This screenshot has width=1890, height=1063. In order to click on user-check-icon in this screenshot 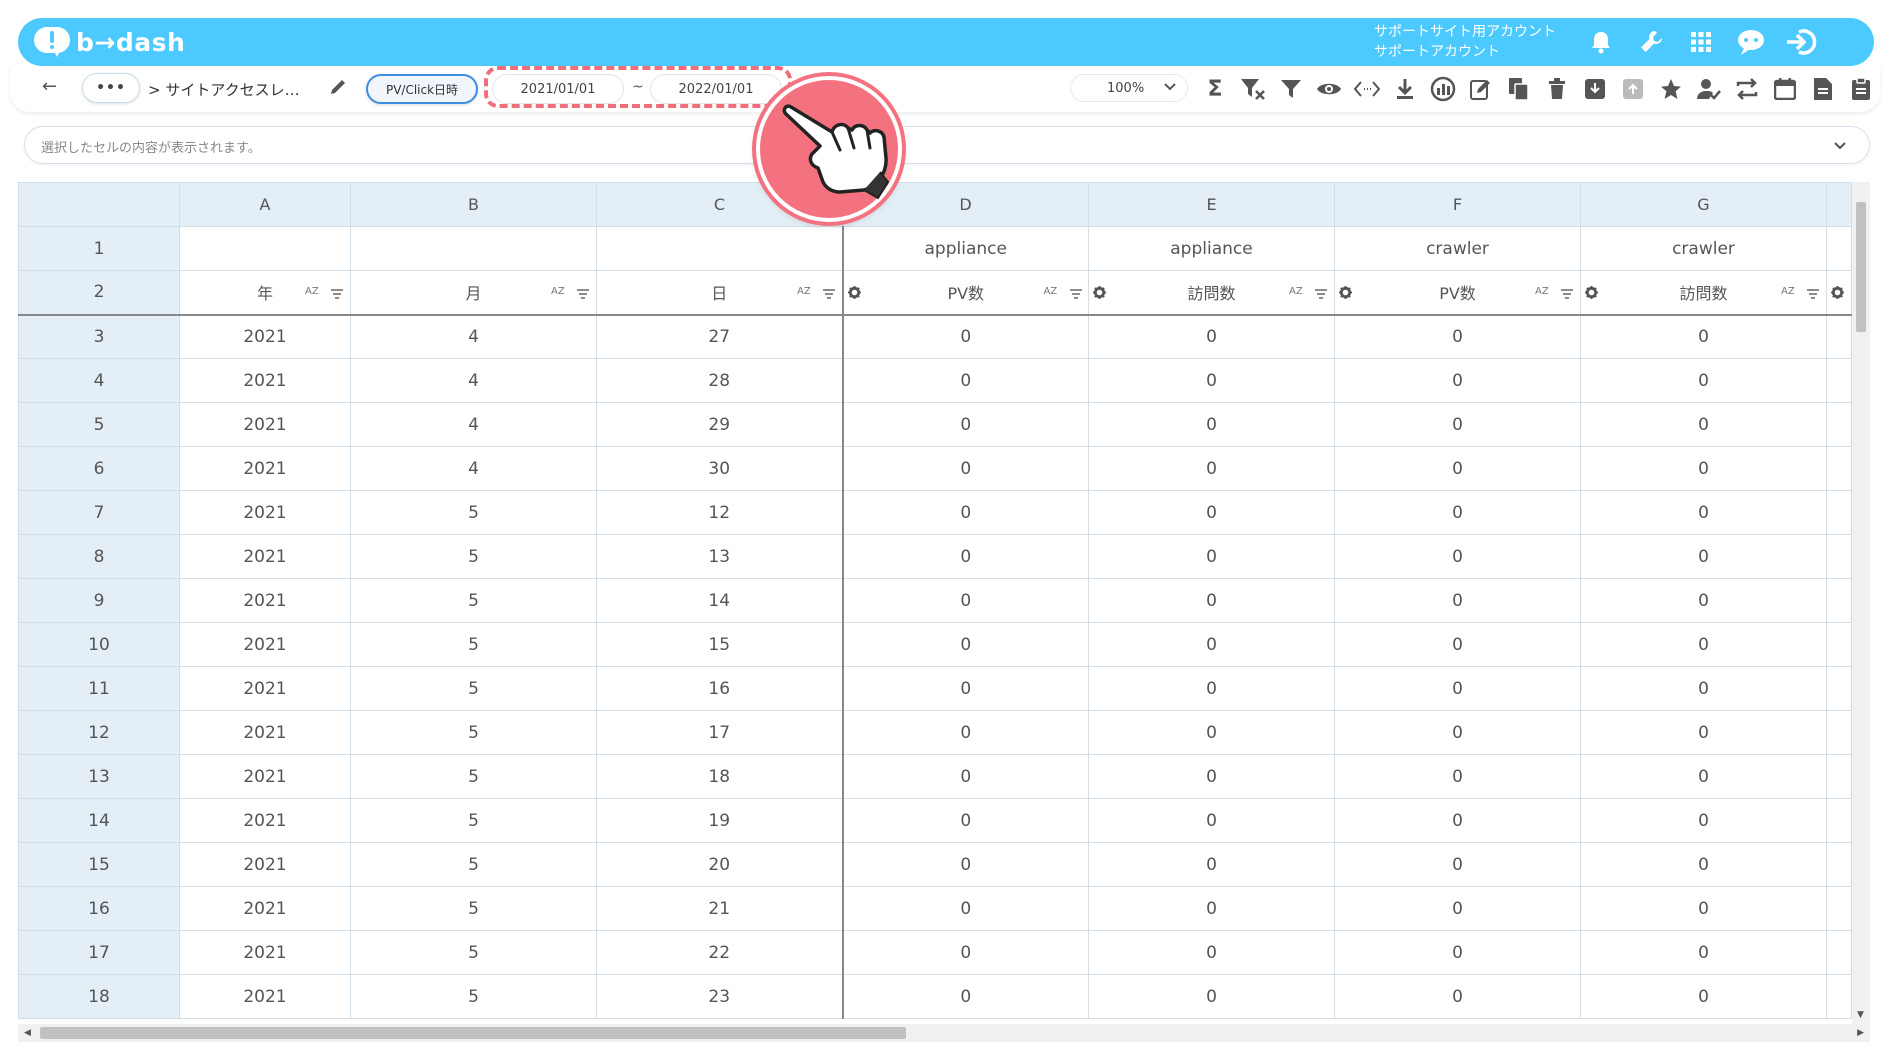, I will do `click(1709, 89)`.